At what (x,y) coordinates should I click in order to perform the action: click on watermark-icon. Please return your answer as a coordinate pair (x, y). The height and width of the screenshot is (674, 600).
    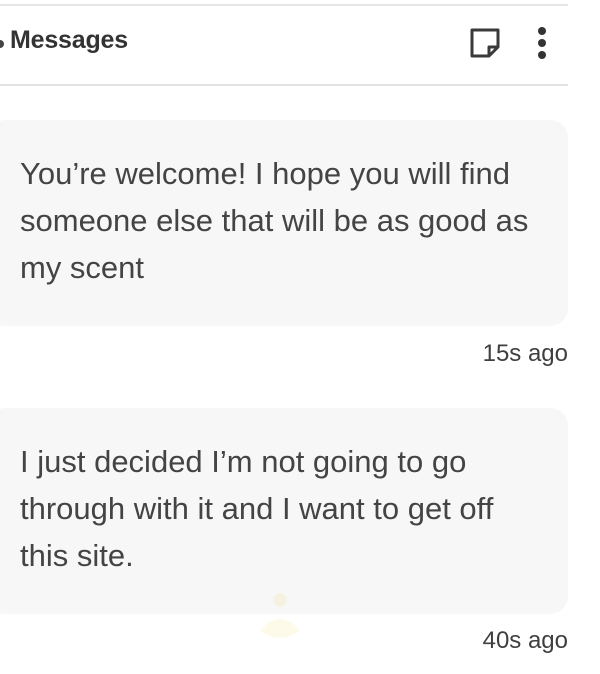
    Looking at the image, I should click on (280, 615).